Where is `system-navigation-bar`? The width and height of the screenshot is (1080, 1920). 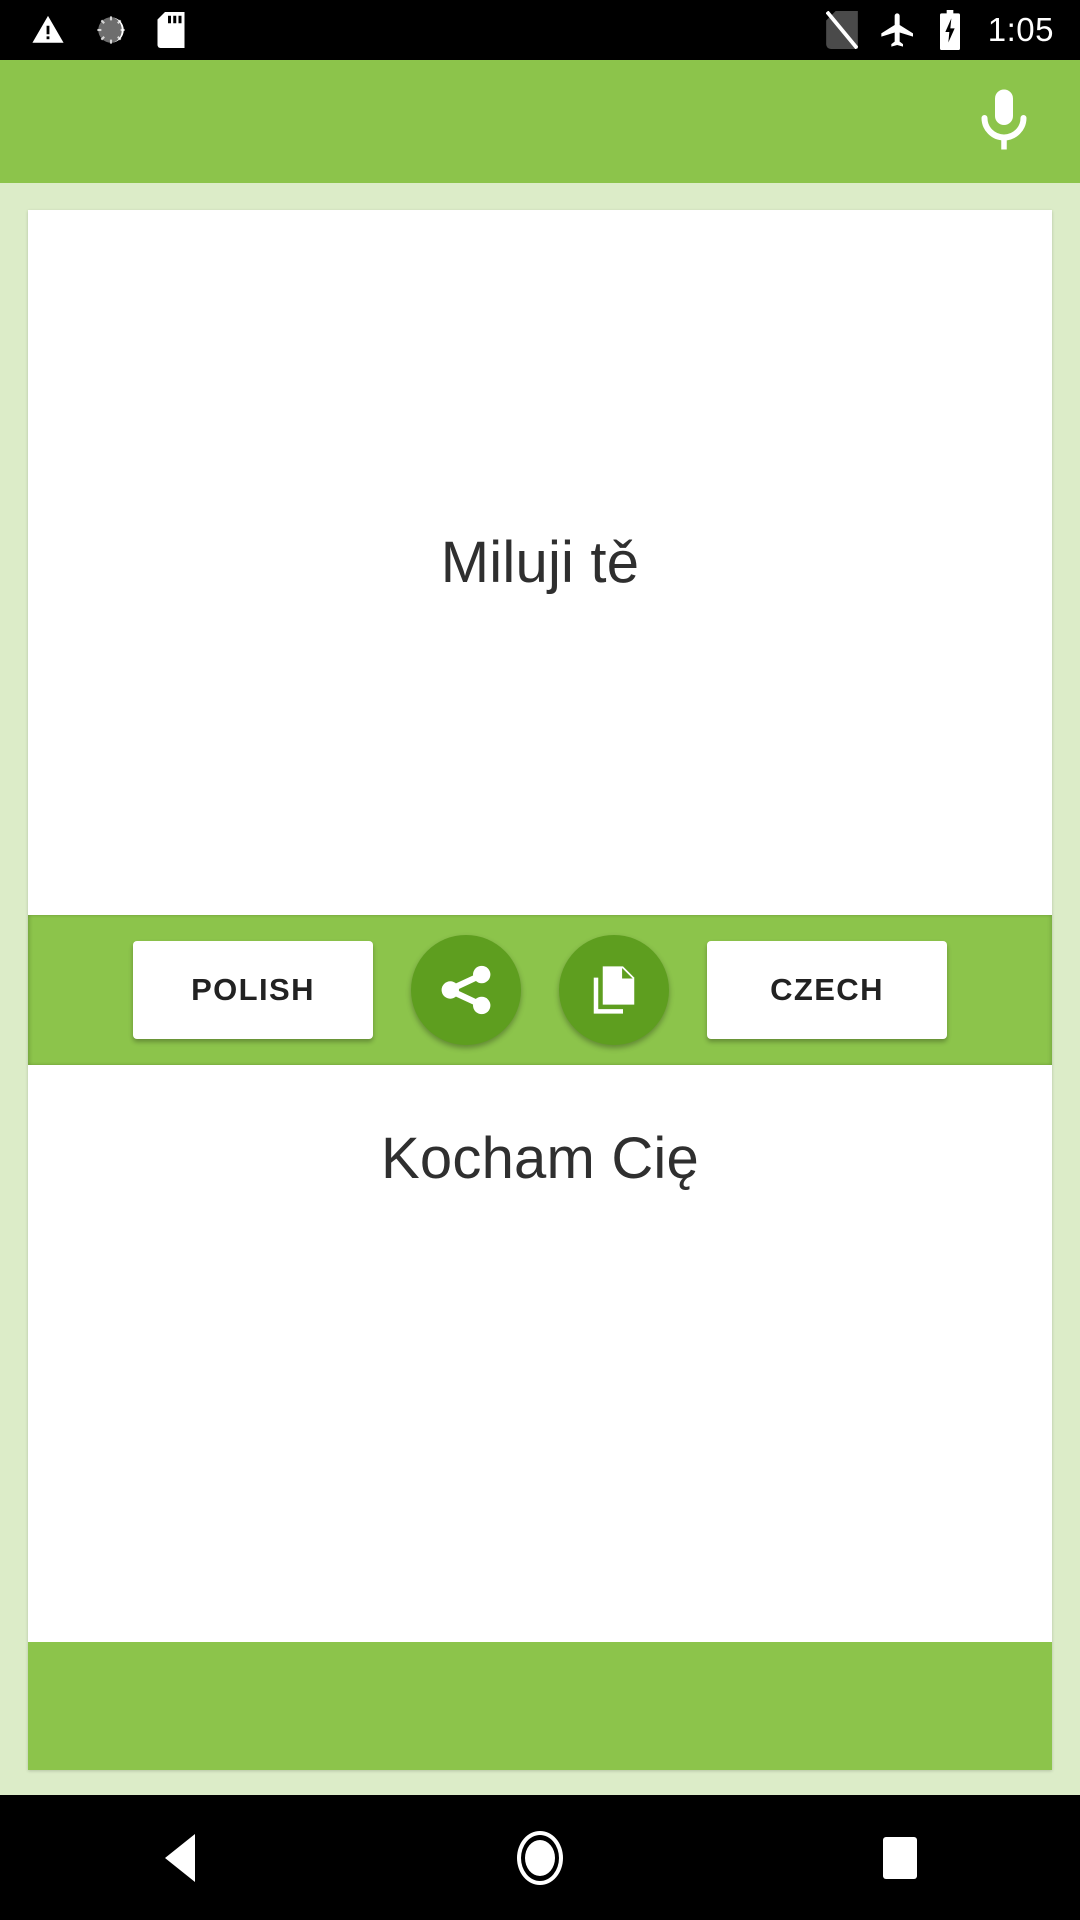 system-navigation-bar is located at coordinates (540, 1857).